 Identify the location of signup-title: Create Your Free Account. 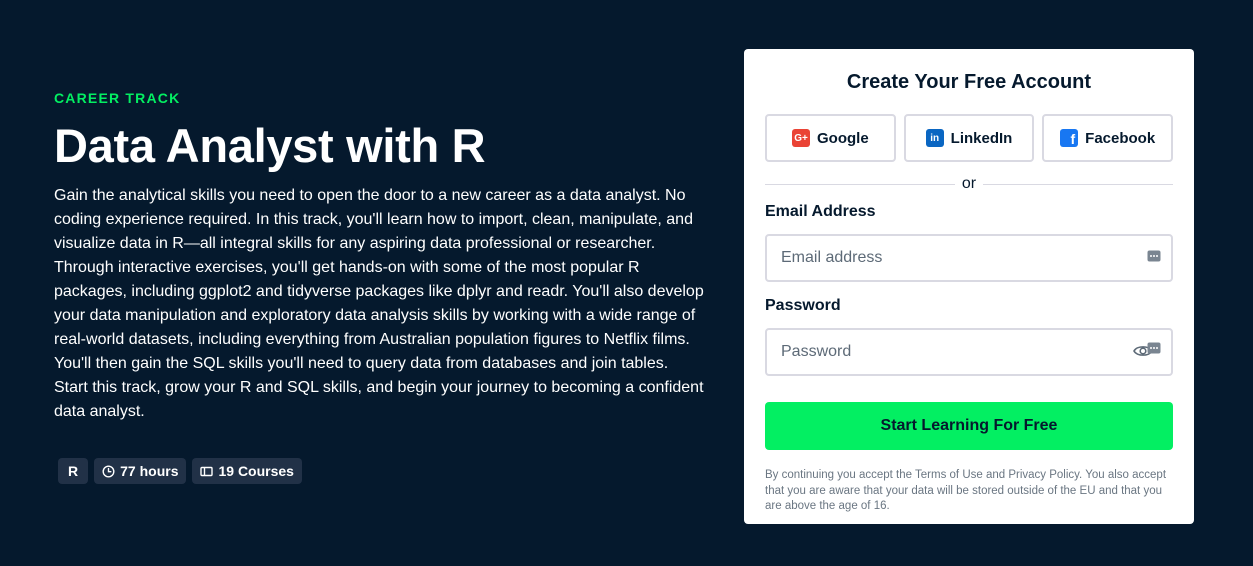
(969, 82).